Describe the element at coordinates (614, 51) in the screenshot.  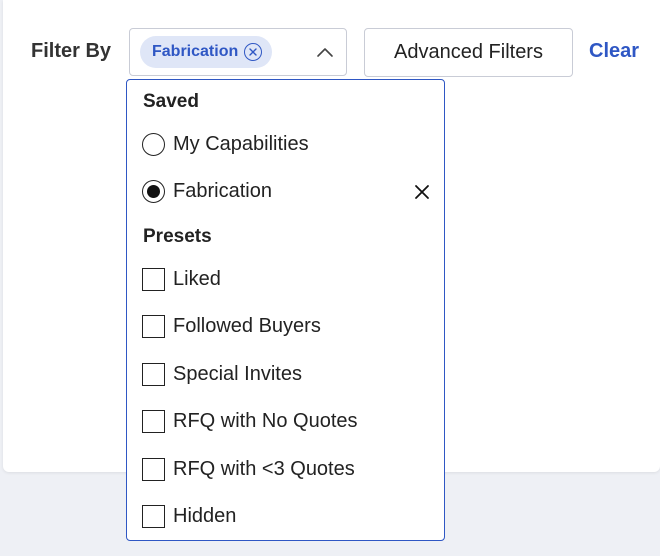
I see `clear-link: Clear` at that location.